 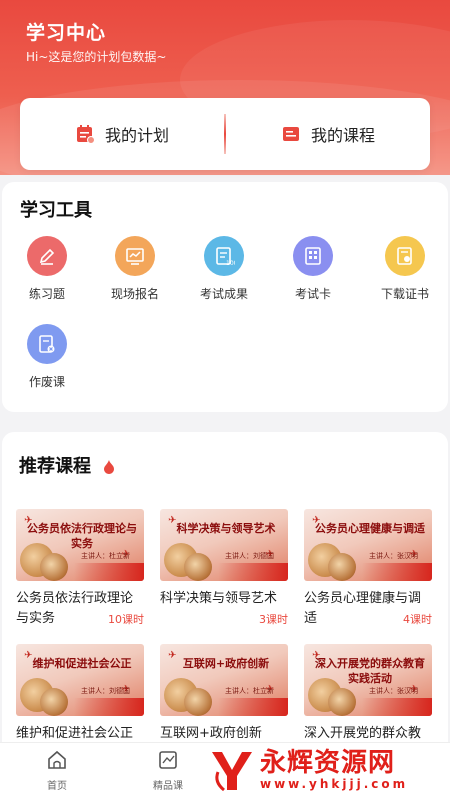 I want to click on tool-label: 作废课, so click(x=46, y=382).